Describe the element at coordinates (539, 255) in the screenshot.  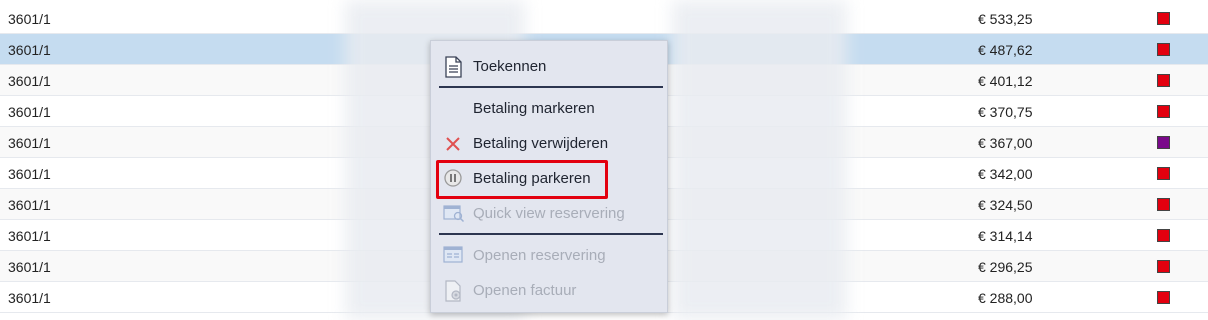
I see `menu-item-label: Openen reservering` at that location.